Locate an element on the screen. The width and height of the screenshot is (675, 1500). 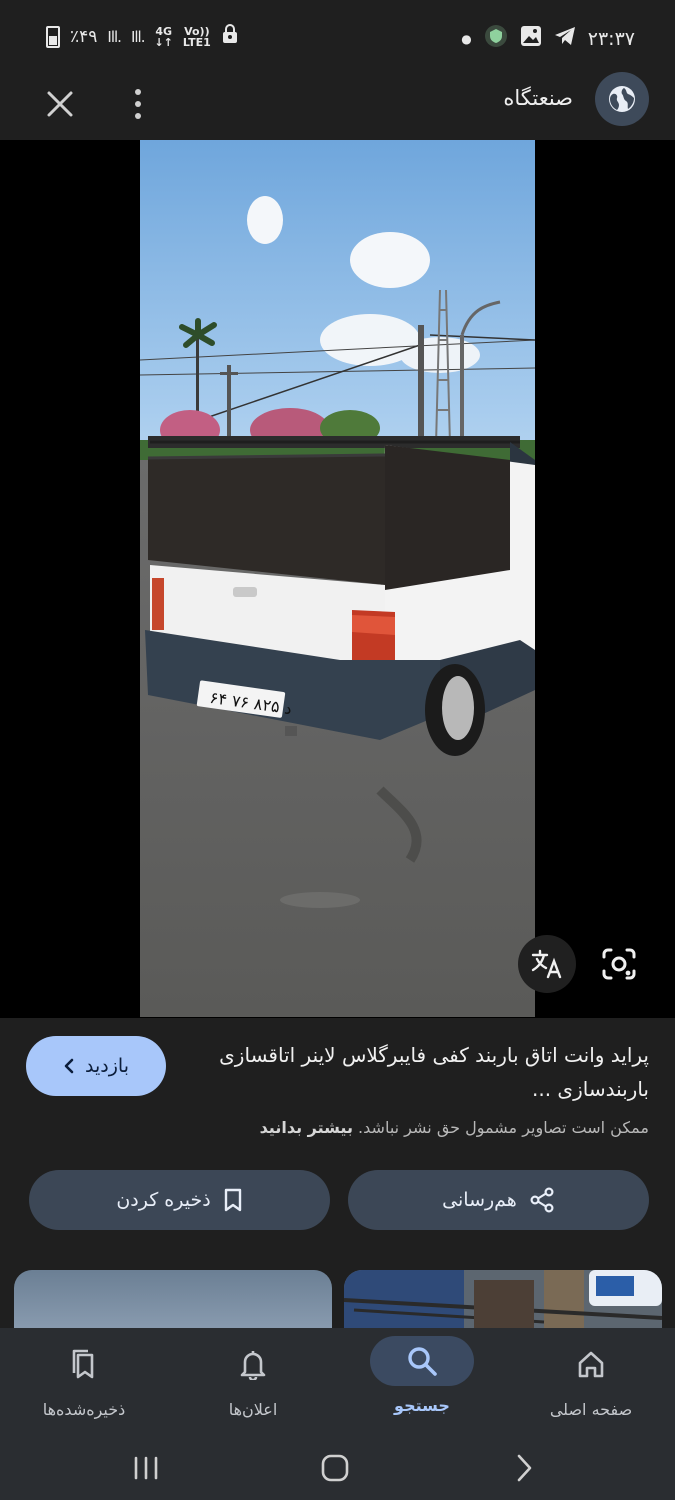
gallery-icon is located at coordinates (531, 38).